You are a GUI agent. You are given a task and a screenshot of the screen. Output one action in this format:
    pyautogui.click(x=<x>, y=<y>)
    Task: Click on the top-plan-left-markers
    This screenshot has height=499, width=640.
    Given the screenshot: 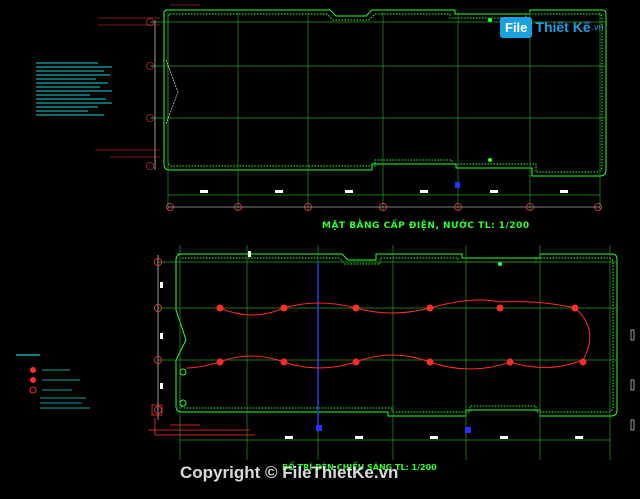 What is the action you would take?
    pyautogui.click(x=162, y=94)
    